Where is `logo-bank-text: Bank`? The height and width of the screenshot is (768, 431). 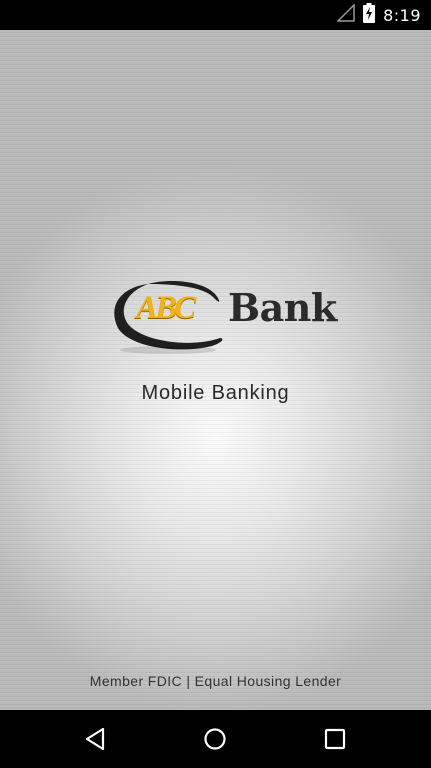
logo-bank-text: Bank is located at coordinates (282, 307).